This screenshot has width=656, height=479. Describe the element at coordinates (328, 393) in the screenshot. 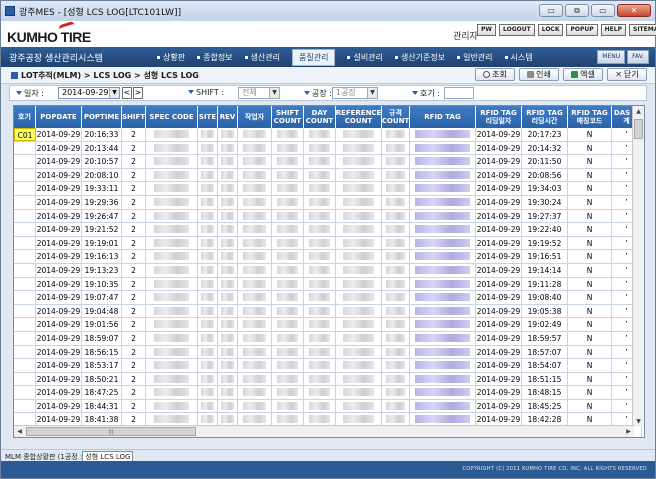

I see `table-row: 2014-09-29 18:47:25 2 2014-09-29 18:48:15 N’` at that location.